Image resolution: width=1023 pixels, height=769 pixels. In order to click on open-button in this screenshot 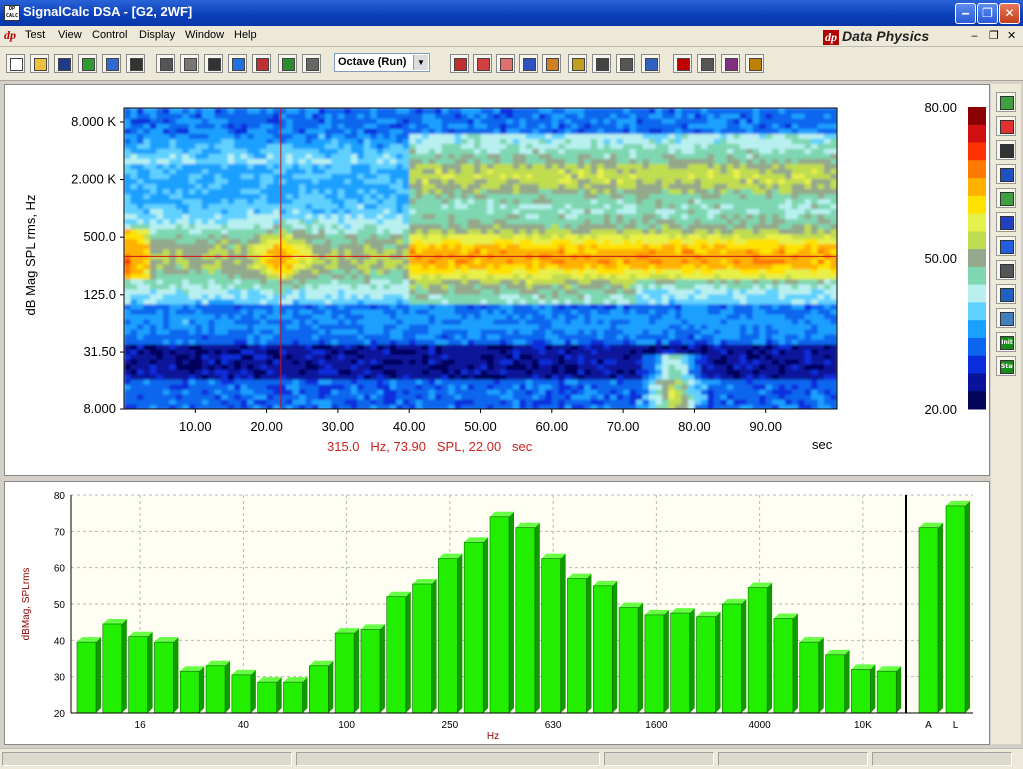, I will do `click(39, 63)`.